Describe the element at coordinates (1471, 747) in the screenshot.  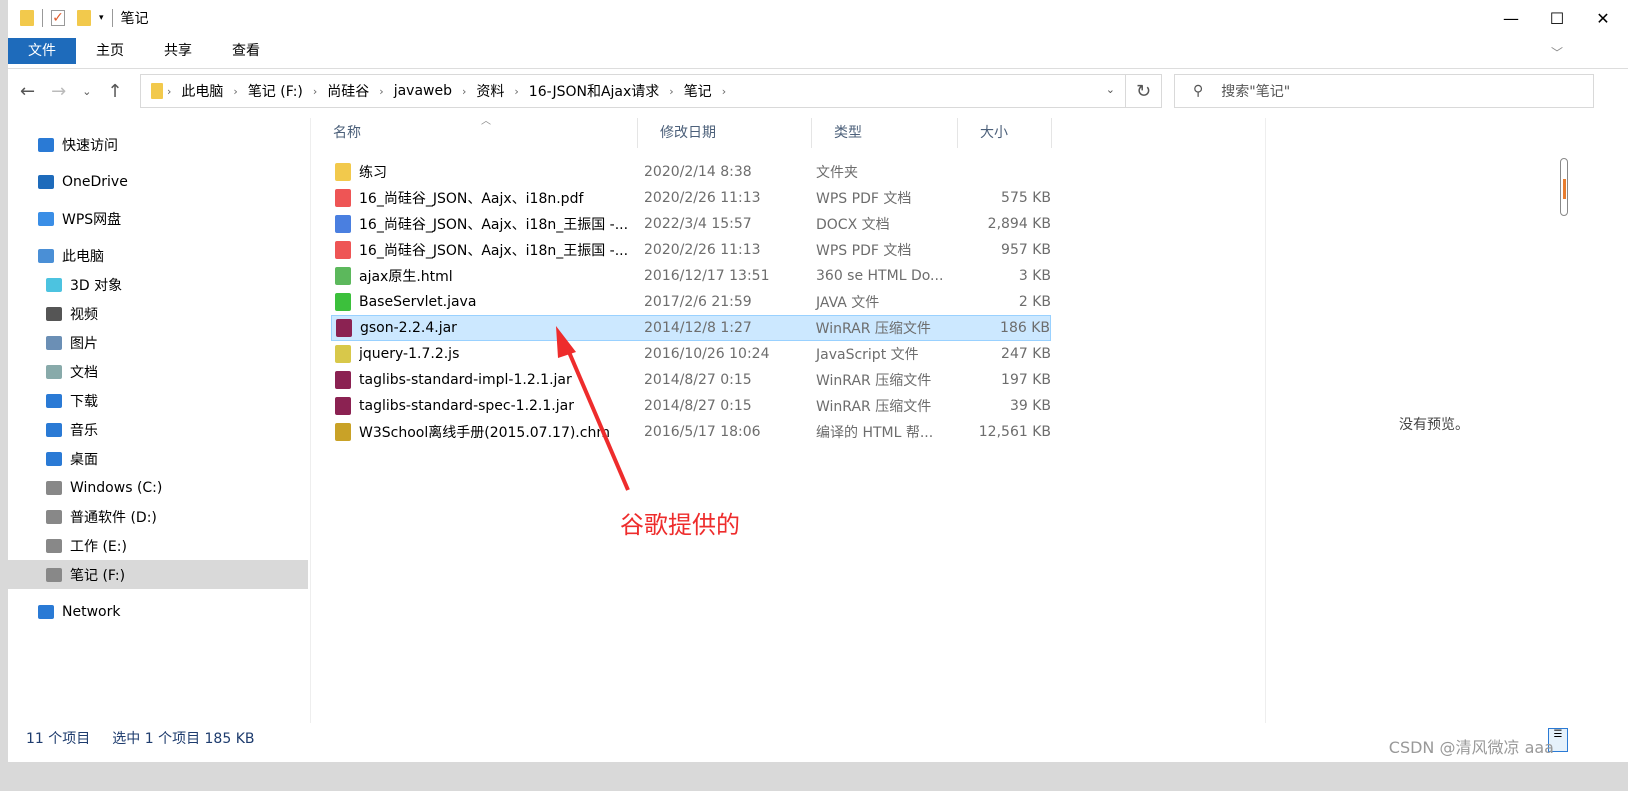
I see `watermark: CSDN @清风微凉 aaa` at that location.